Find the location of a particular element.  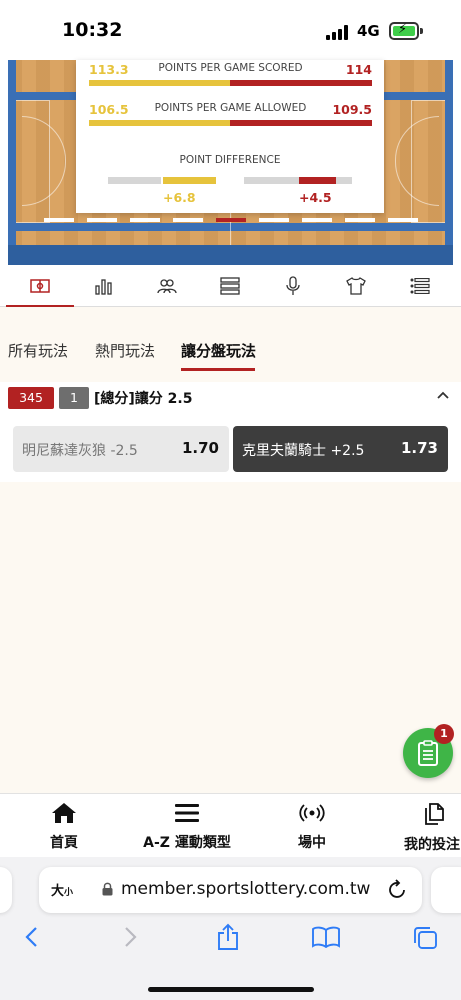

tab-players is located at coordinates (356, 286).